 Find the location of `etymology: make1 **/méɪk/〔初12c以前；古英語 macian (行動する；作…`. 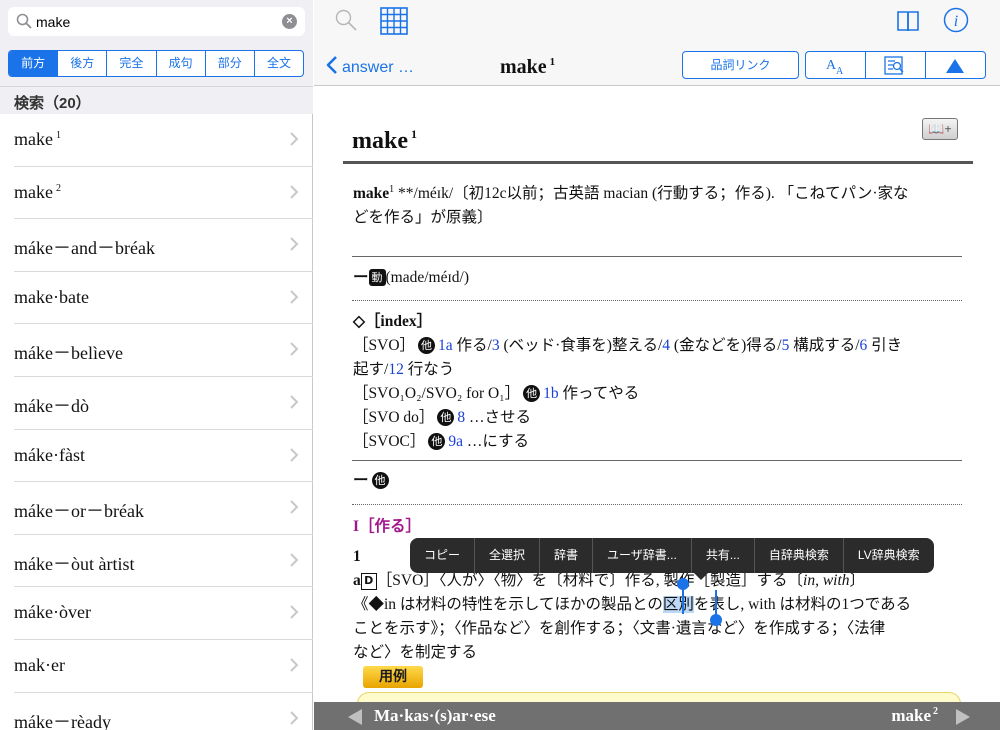

etymology: make1 **/méɪk/〔初12c以前；古英語 macian (行動する；作… is located at coordinates (658, 204).